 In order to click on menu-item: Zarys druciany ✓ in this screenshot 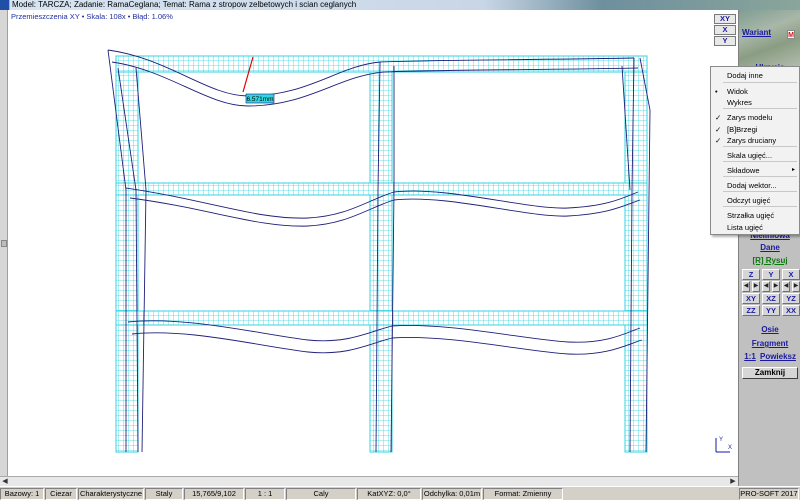, I will do `click(755, 140)`.